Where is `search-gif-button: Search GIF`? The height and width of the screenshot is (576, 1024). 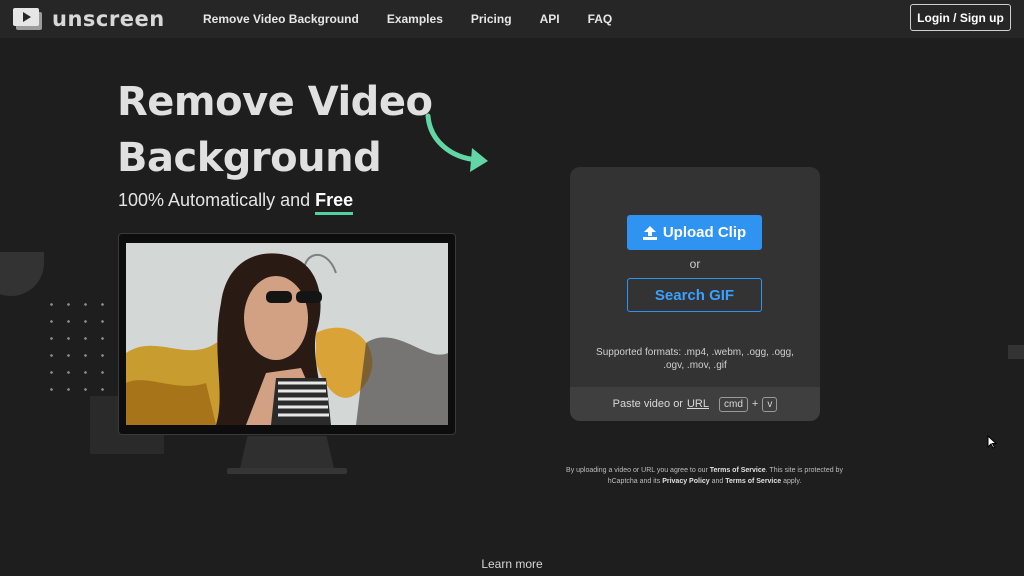
search-gif-button: Search GIF is located at coordinates (694, 295).